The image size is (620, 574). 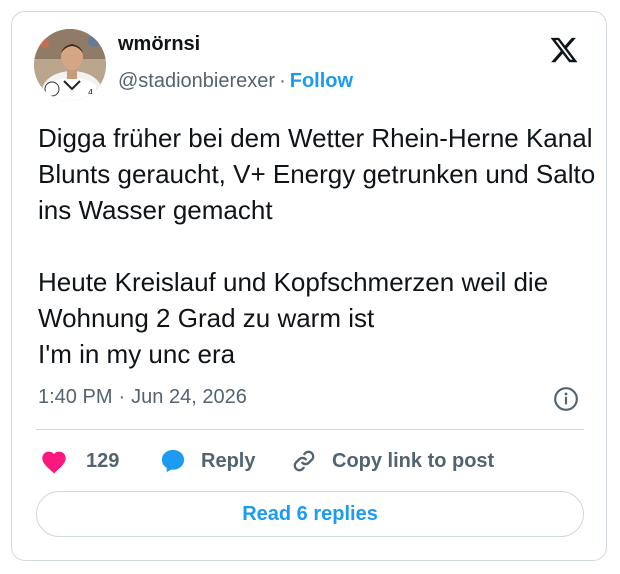 I want to click on link-icon, so click(x=304, y=461).